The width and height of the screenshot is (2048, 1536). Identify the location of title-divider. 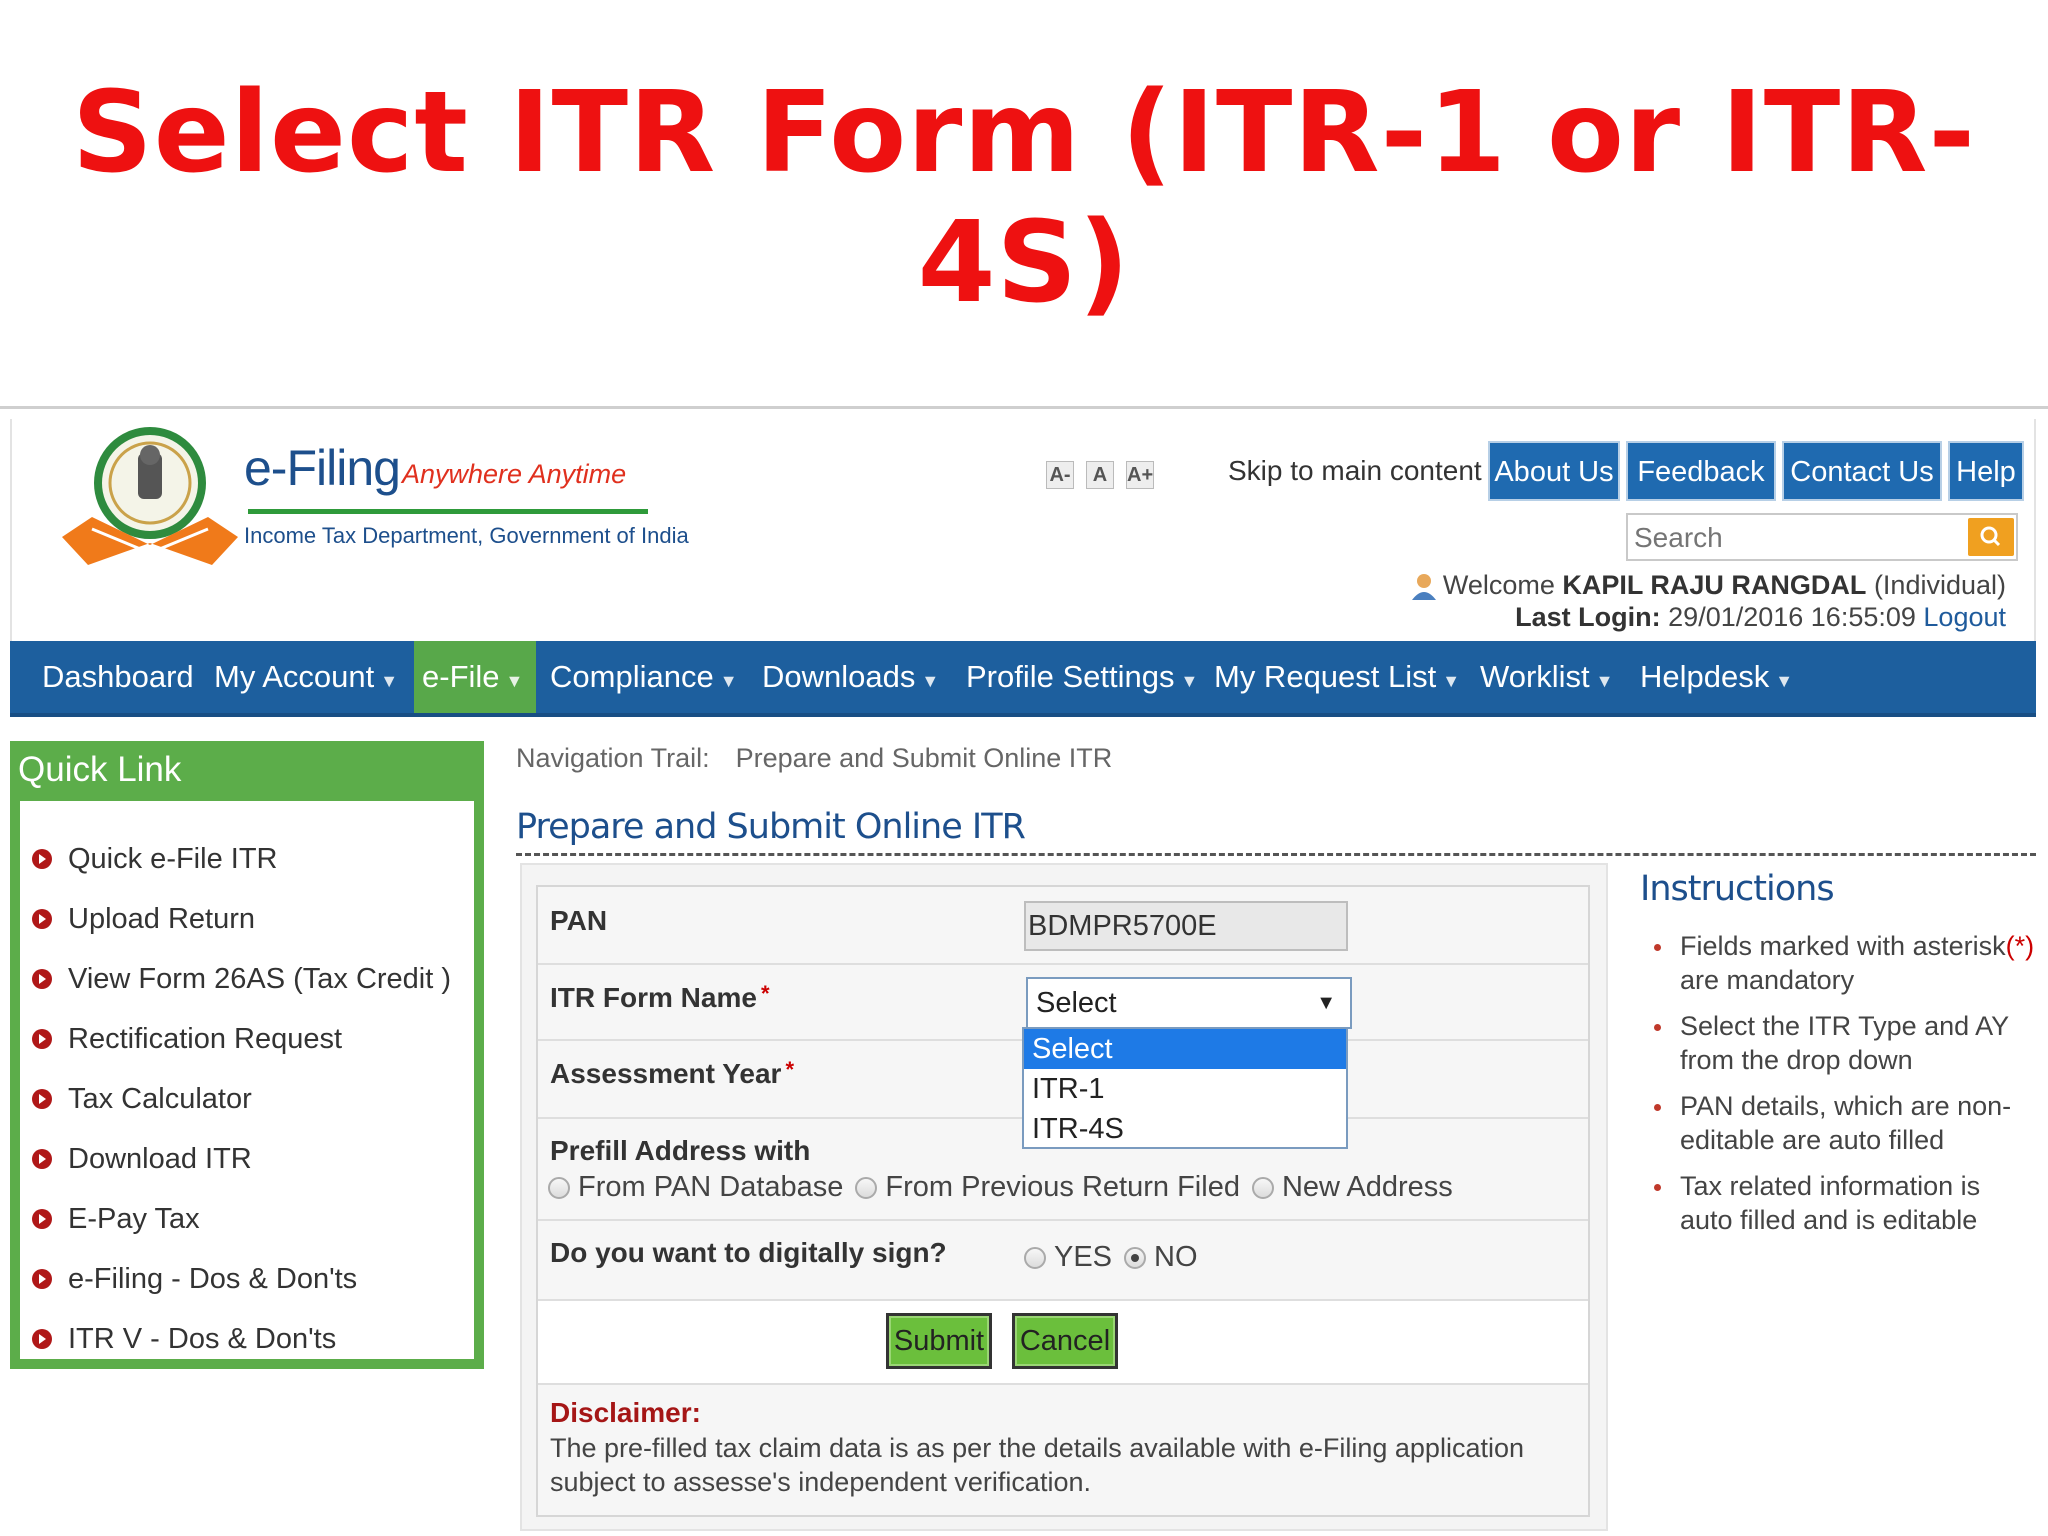
(1276, 854).